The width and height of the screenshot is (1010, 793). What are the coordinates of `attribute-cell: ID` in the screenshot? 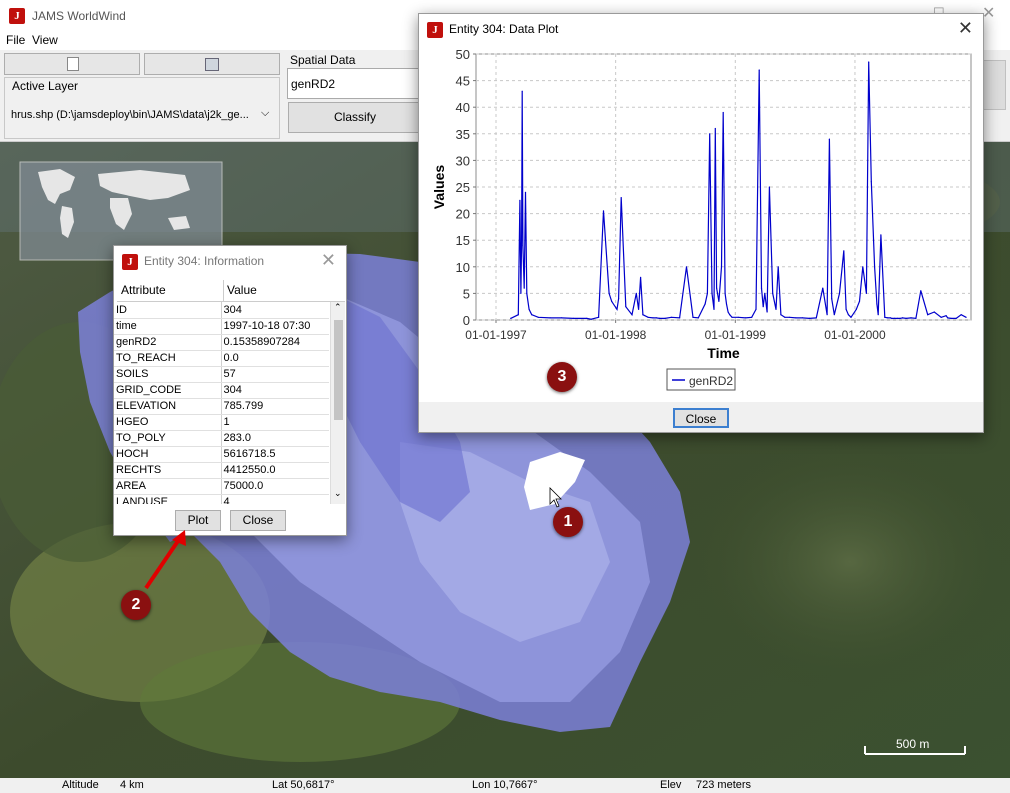 It's located at (168, 310).